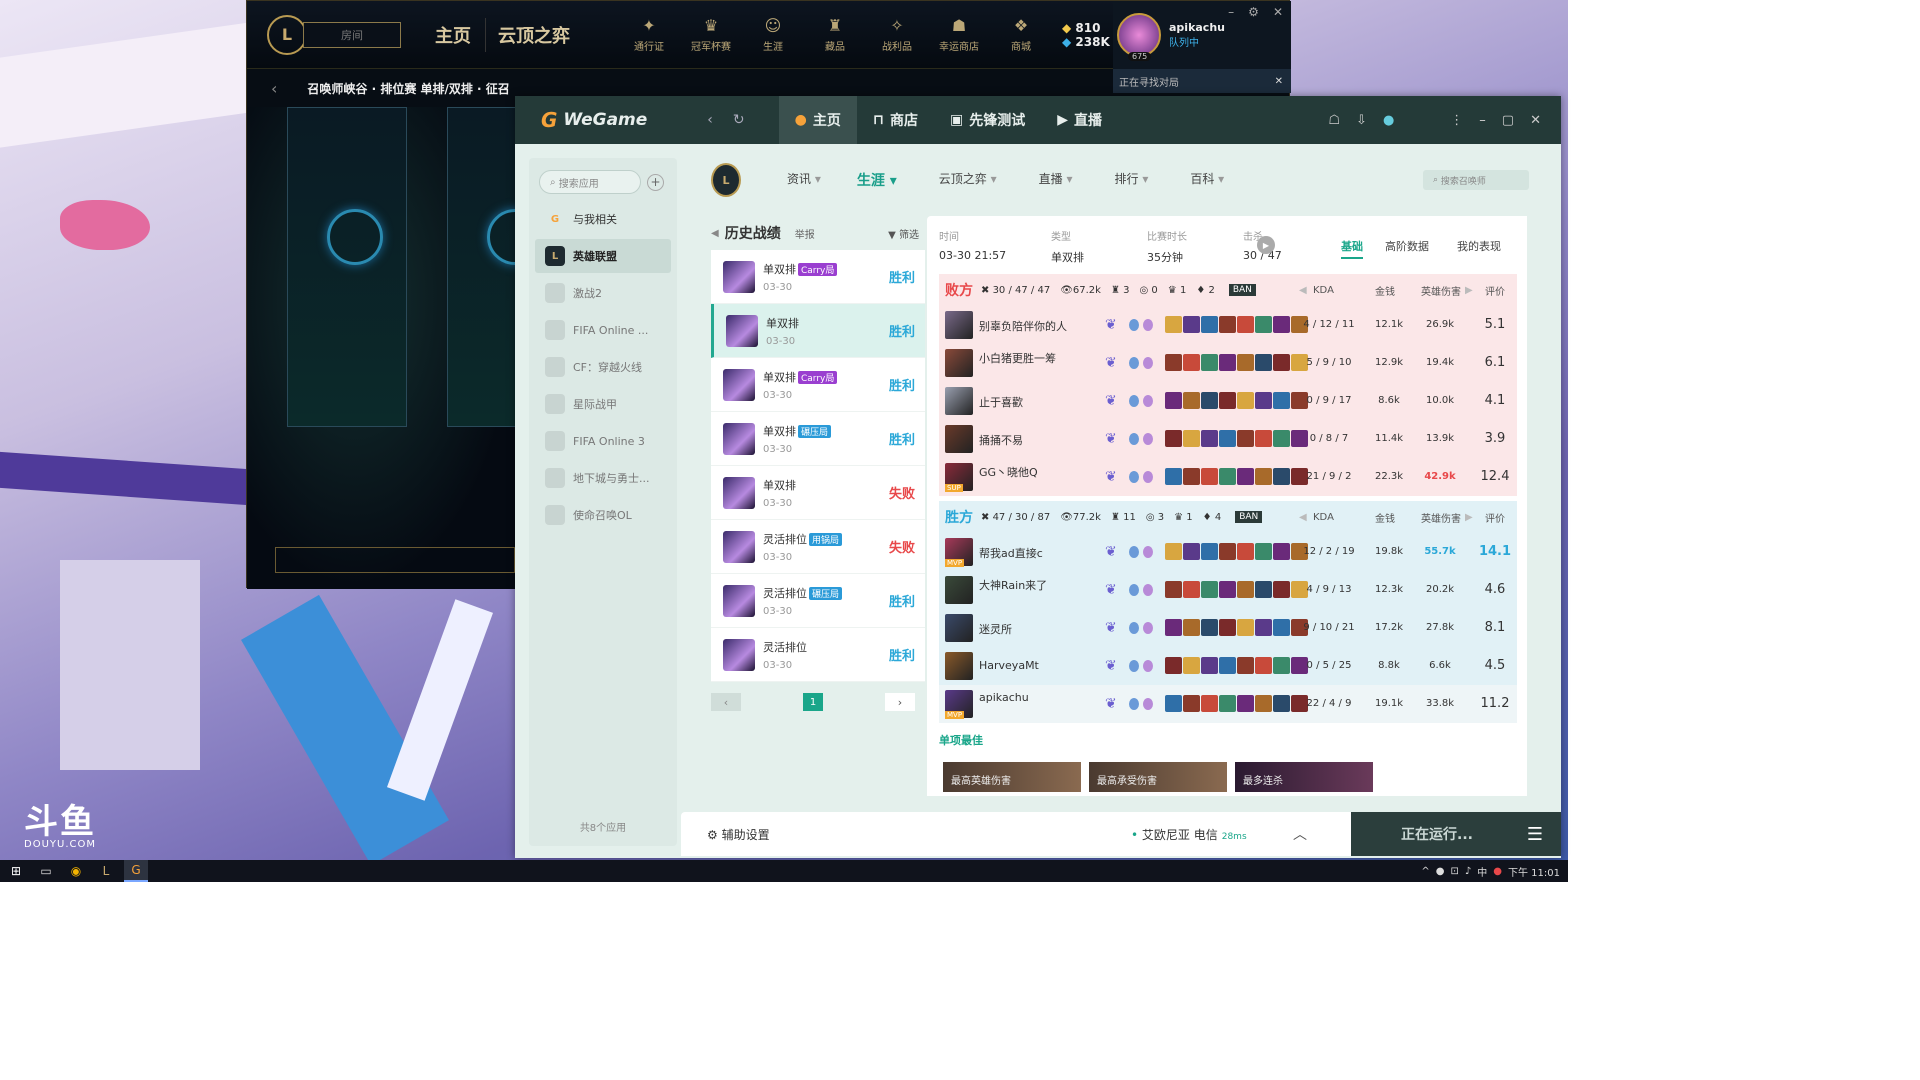  What do you see at coordinates (1361, 120) in the screenshot?
I see `download-icon: ⇩` at bounding box center [1361, 120].